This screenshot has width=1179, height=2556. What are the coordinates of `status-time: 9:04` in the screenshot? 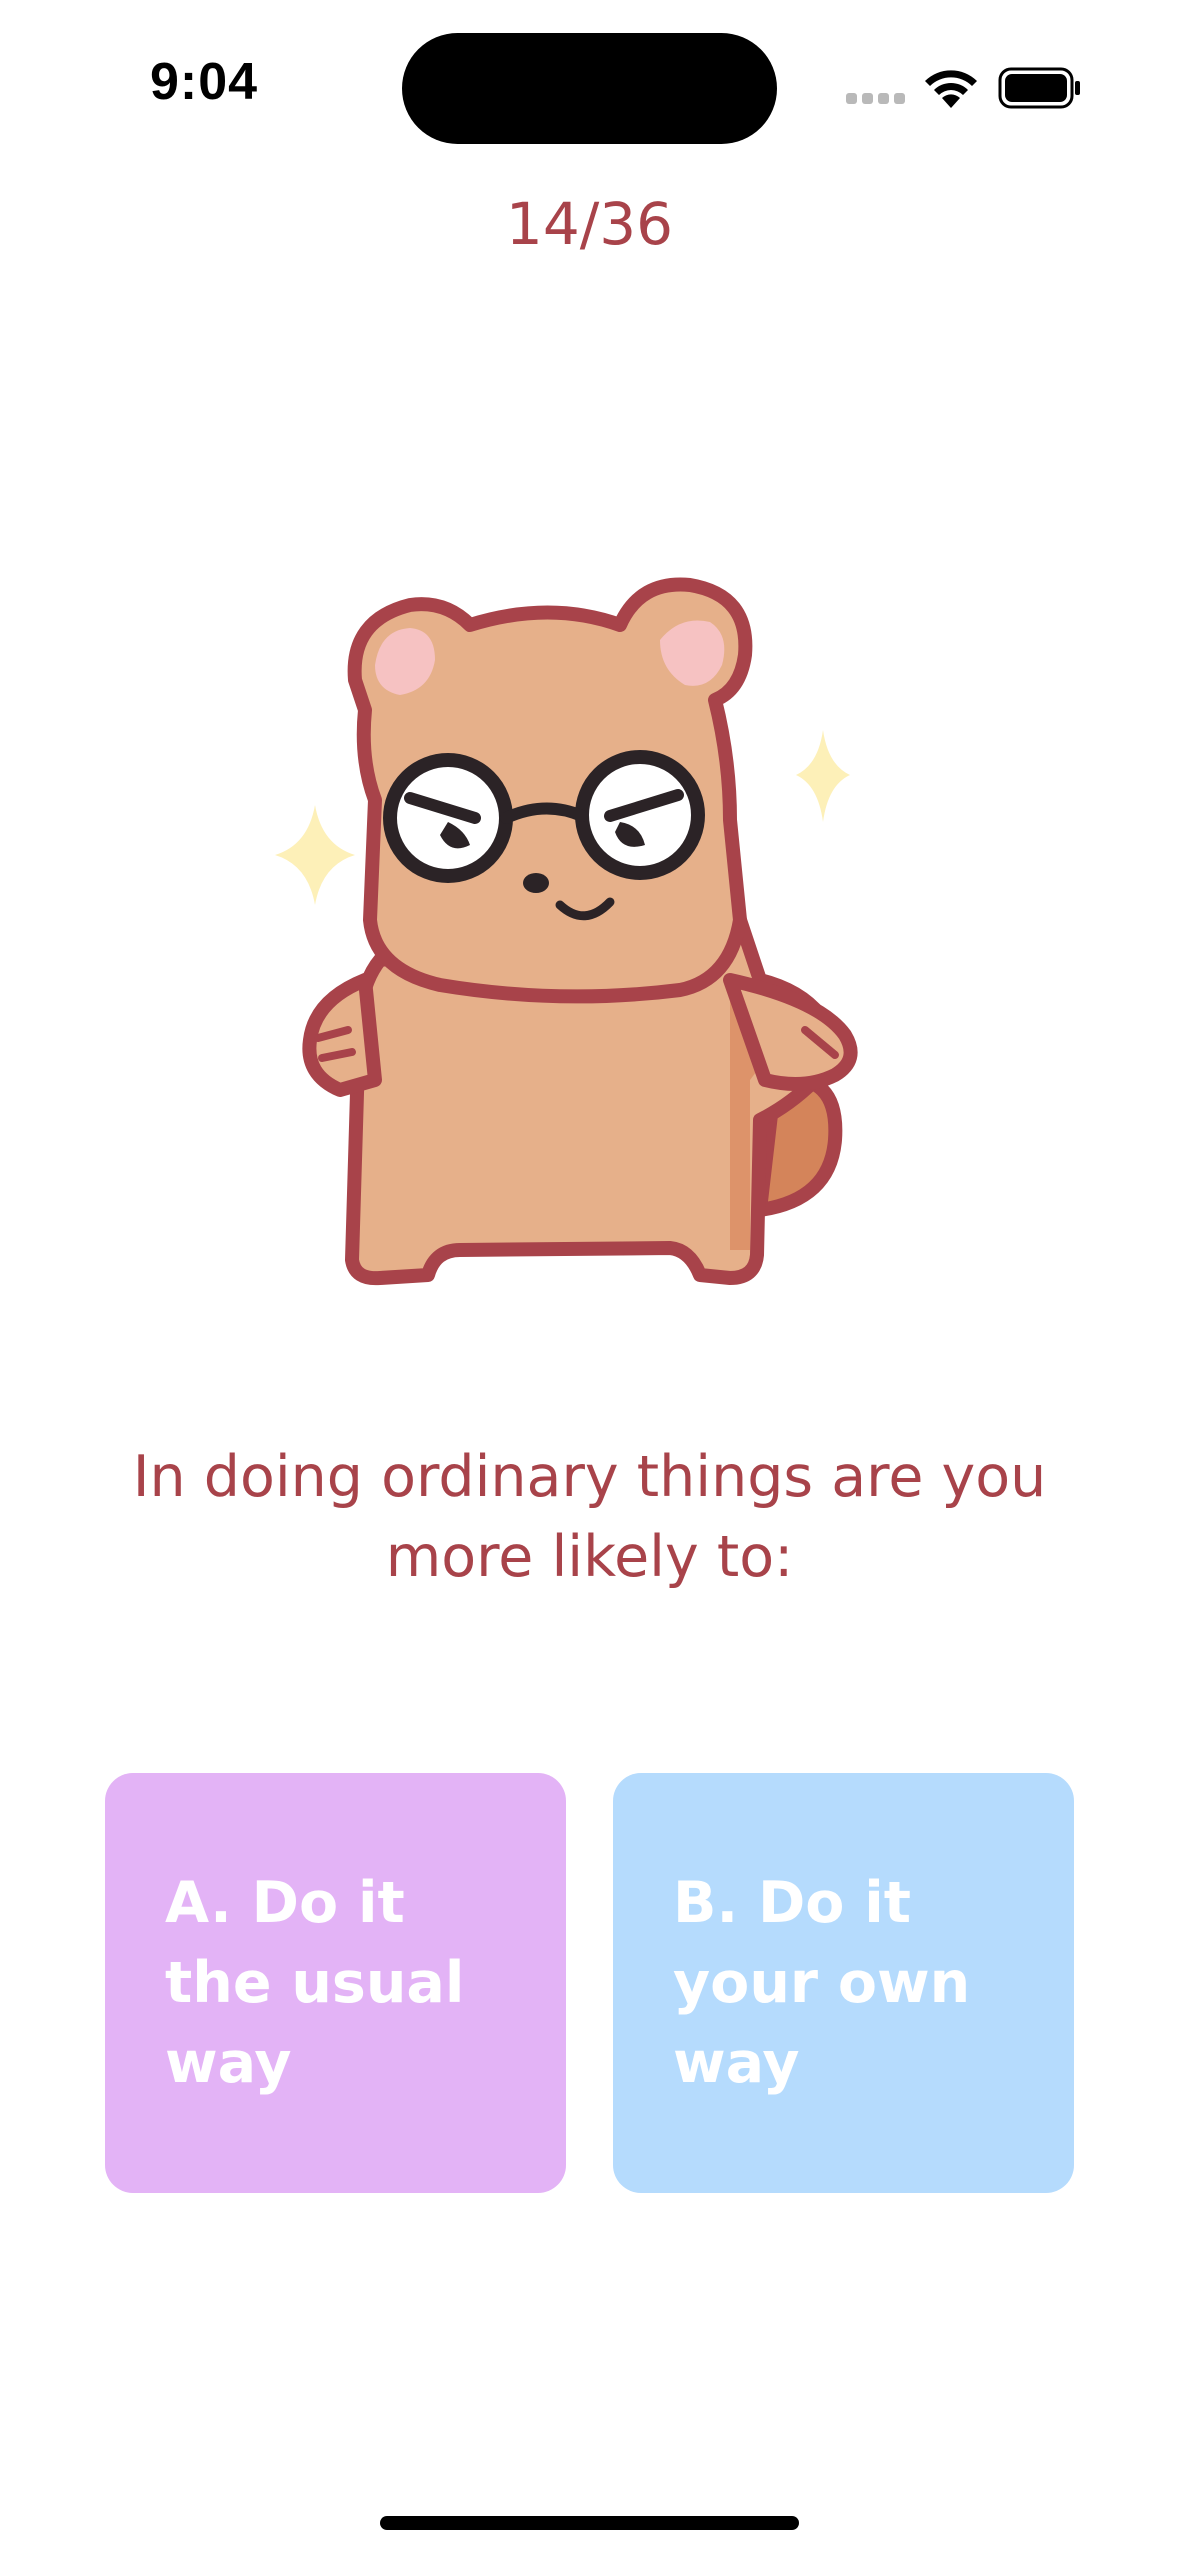 It's located at (204, 82).